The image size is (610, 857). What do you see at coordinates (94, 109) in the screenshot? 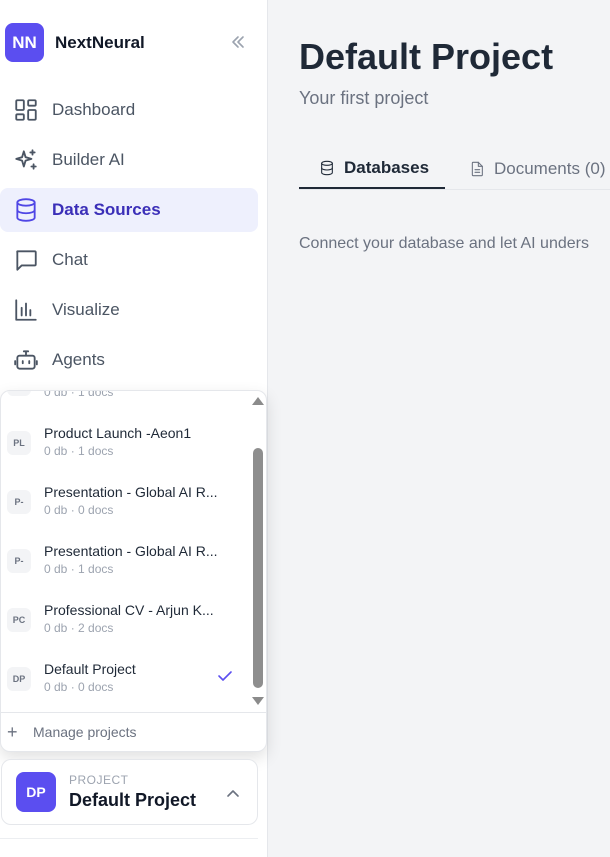
I see `sidebar-item-label: Dashboard` at bounding box center [94, 109].